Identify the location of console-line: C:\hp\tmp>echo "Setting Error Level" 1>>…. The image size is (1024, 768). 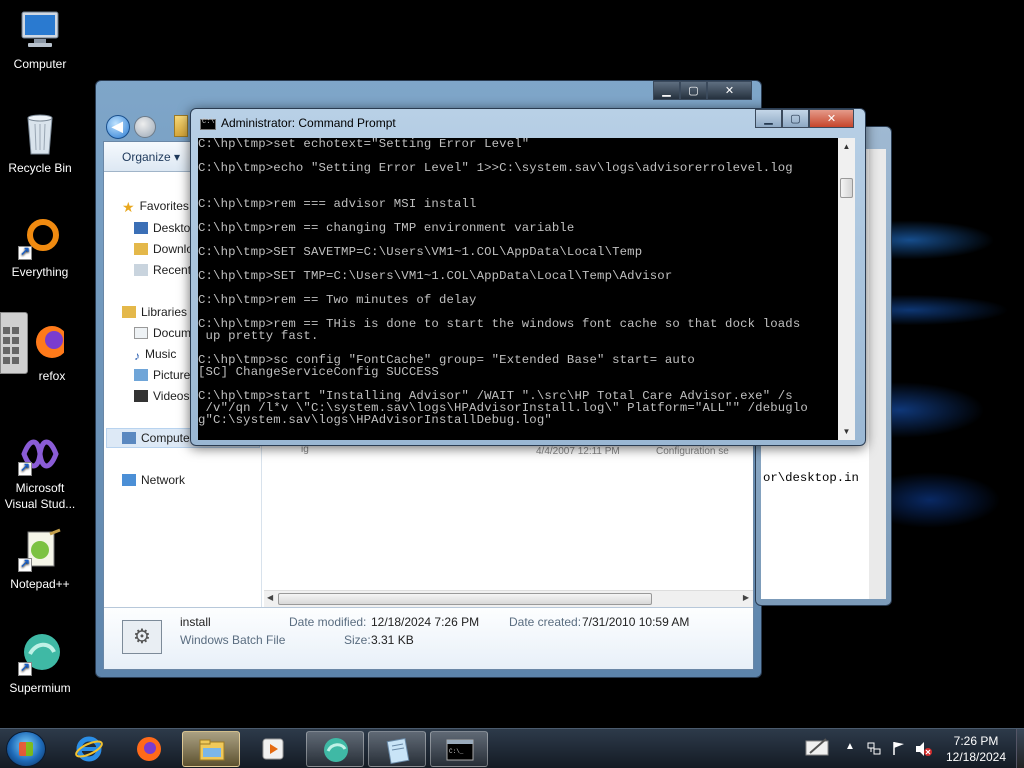
(495, 168).